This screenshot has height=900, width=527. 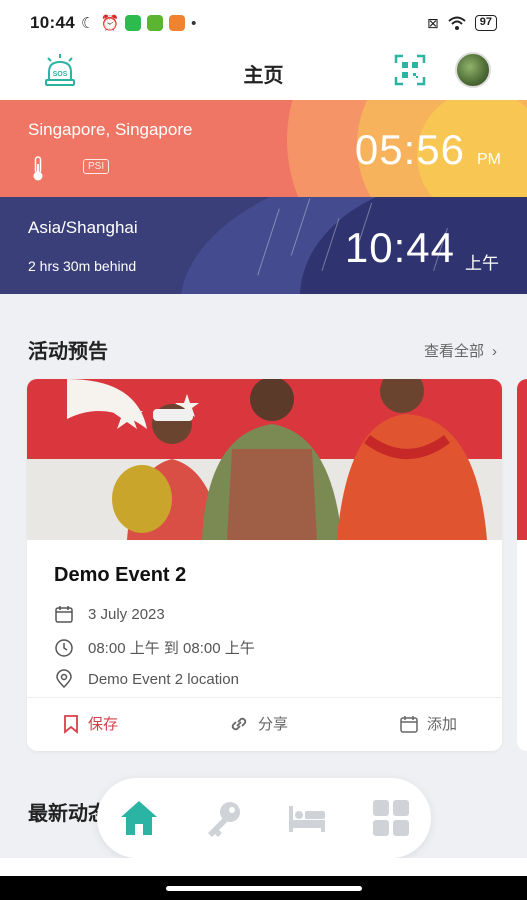 What do you see at coordinates (126, 614) in the screenshot?
I see `event-date: 3 July 2023` at bounding box center [126, 614].